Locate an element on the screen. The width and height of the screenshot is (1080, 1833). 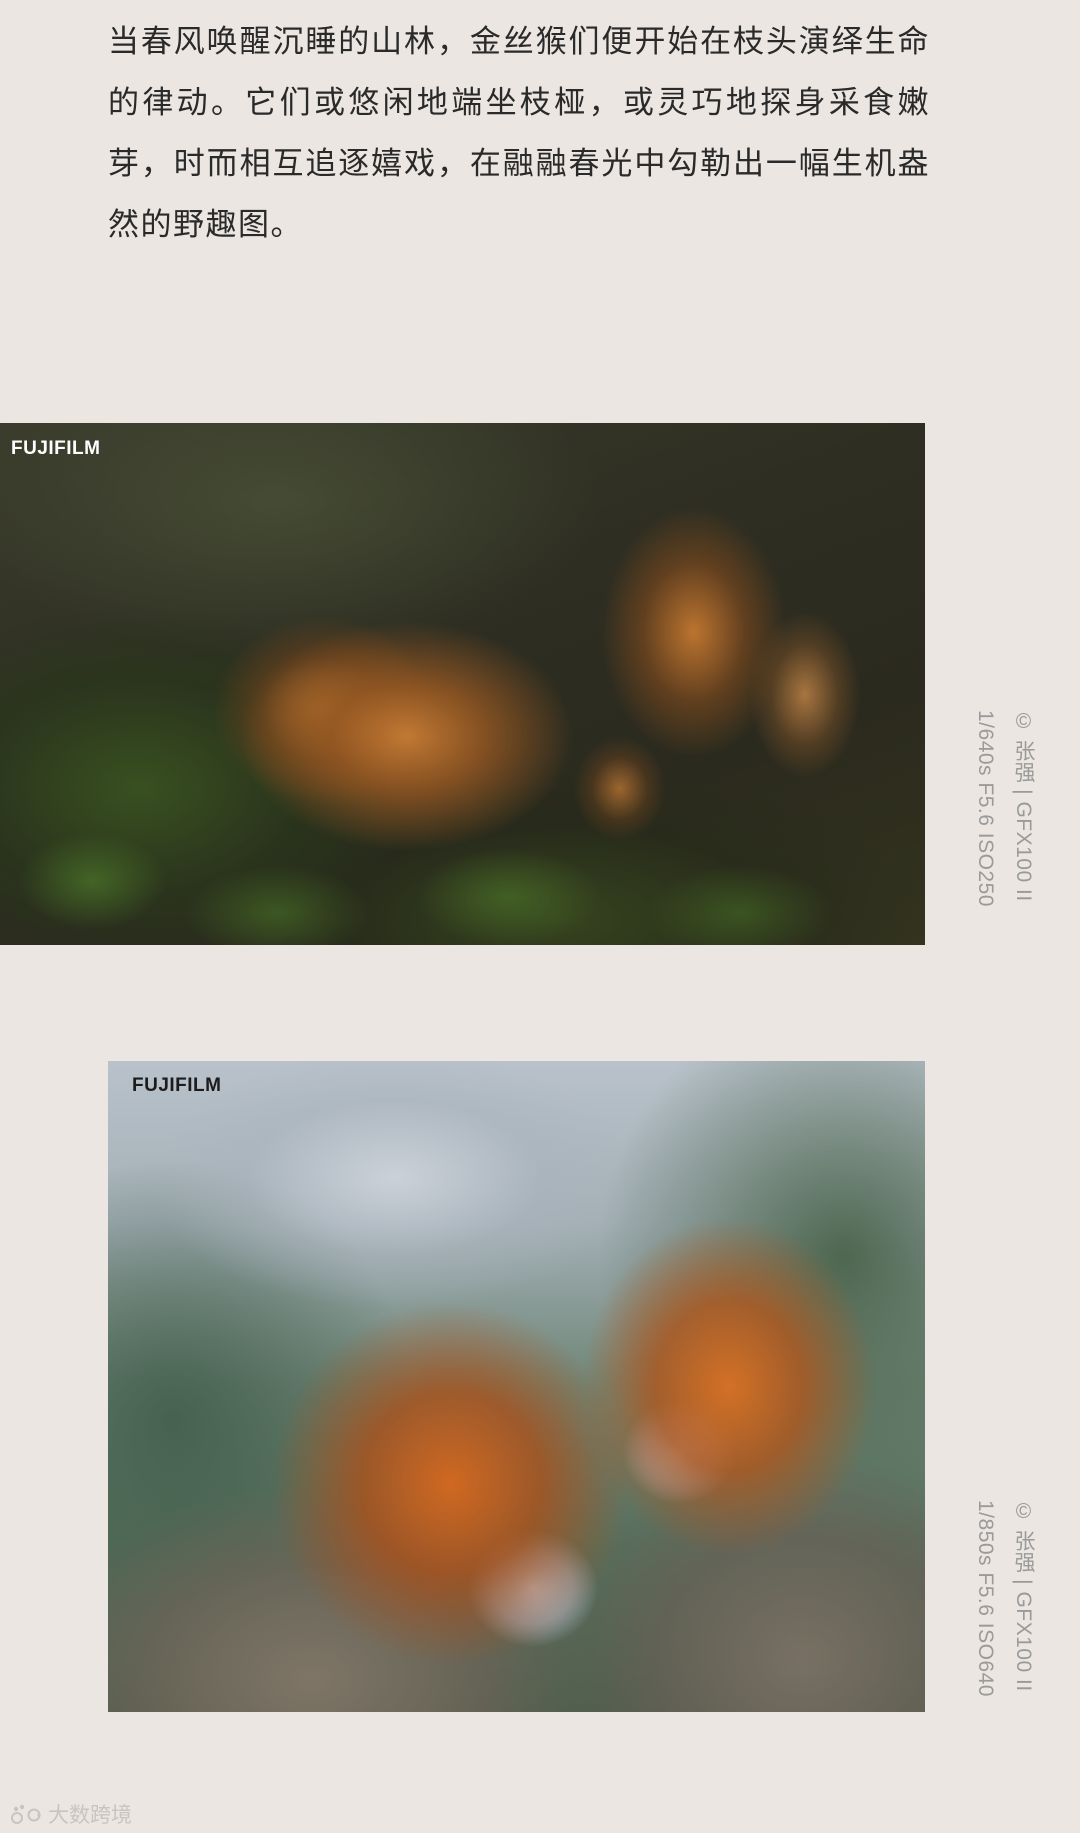
foliage-foreground is located at coordinates (462, 865).